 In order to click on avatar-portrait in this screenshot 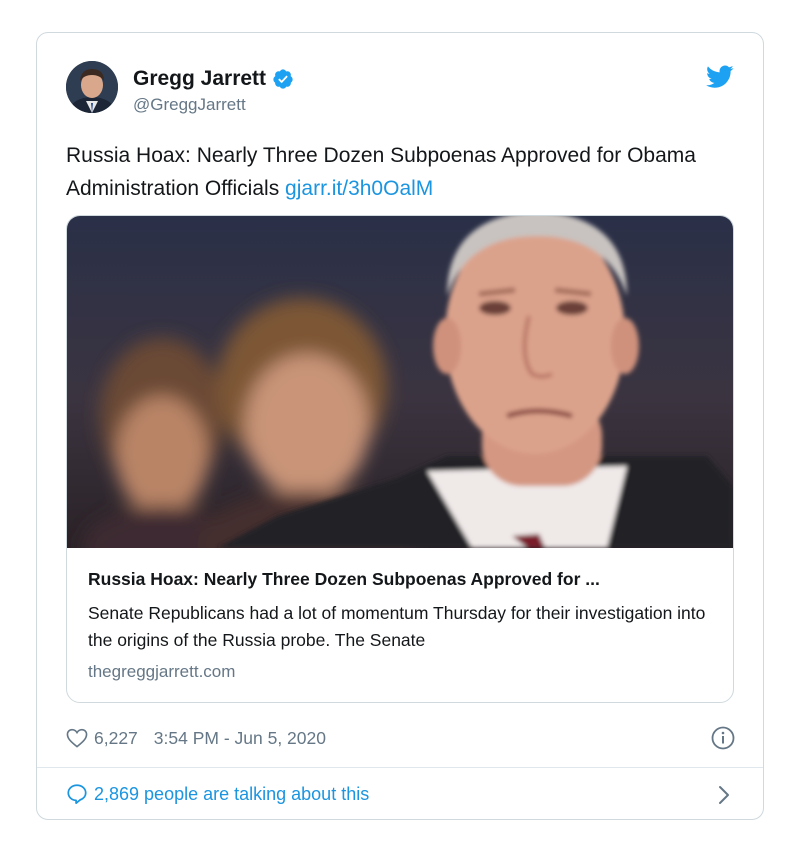, I will do `click(92, 87)`.